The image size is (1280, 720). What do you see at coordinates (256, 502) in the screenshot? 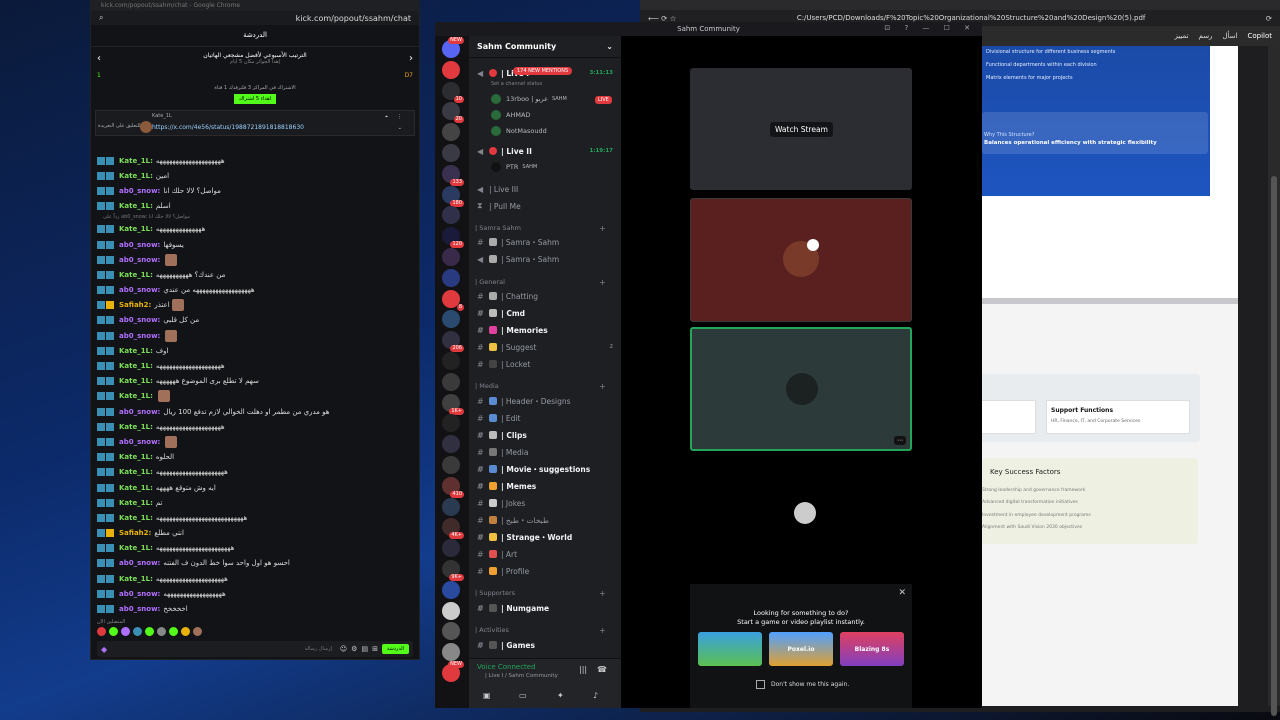
I see `chat-message: Kate_1L: تم` at bounding box center [256, 502].